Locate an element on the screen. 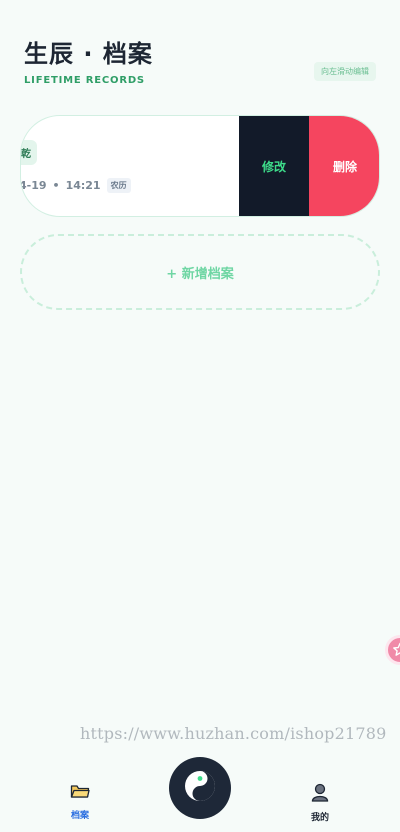 The width and height of the screenshot is (400, 832). add-record-button: + 新增档案 is located at coordinates (200, 272).